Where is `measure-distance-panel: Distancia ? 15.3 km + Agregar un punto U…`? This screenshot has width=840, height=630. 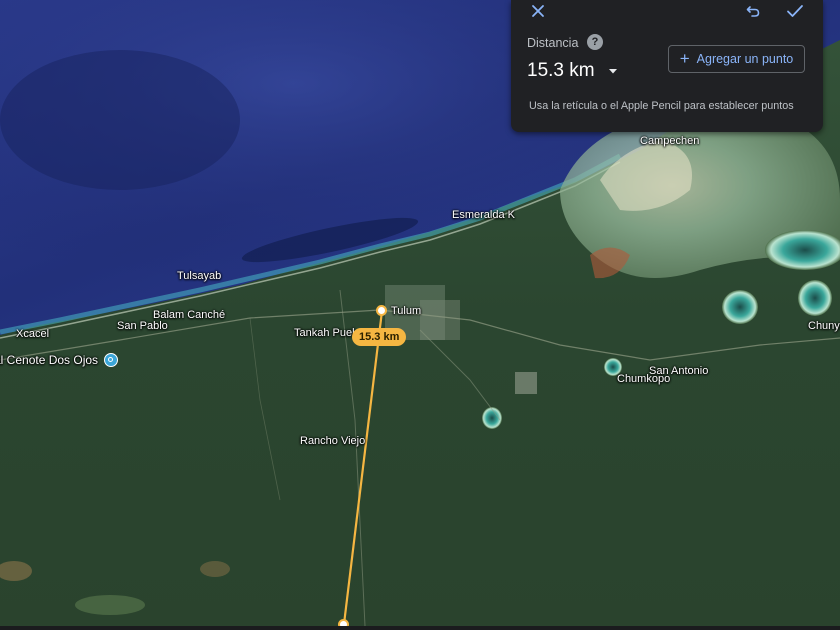 measure-distance-panel: Distancia ? 15.3 km + Agregar un punto U… is located at coordinates (667, 66).